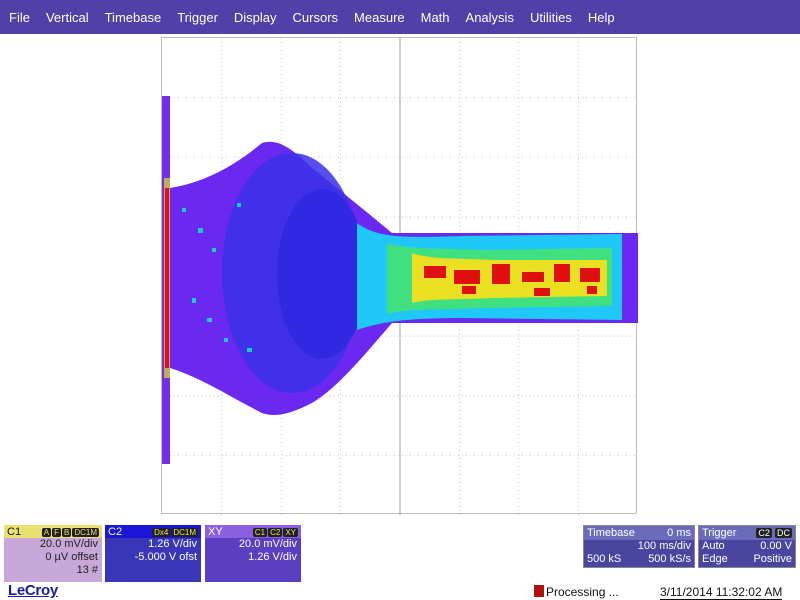  I want to click on xy-name: XY, so click(215, 531).